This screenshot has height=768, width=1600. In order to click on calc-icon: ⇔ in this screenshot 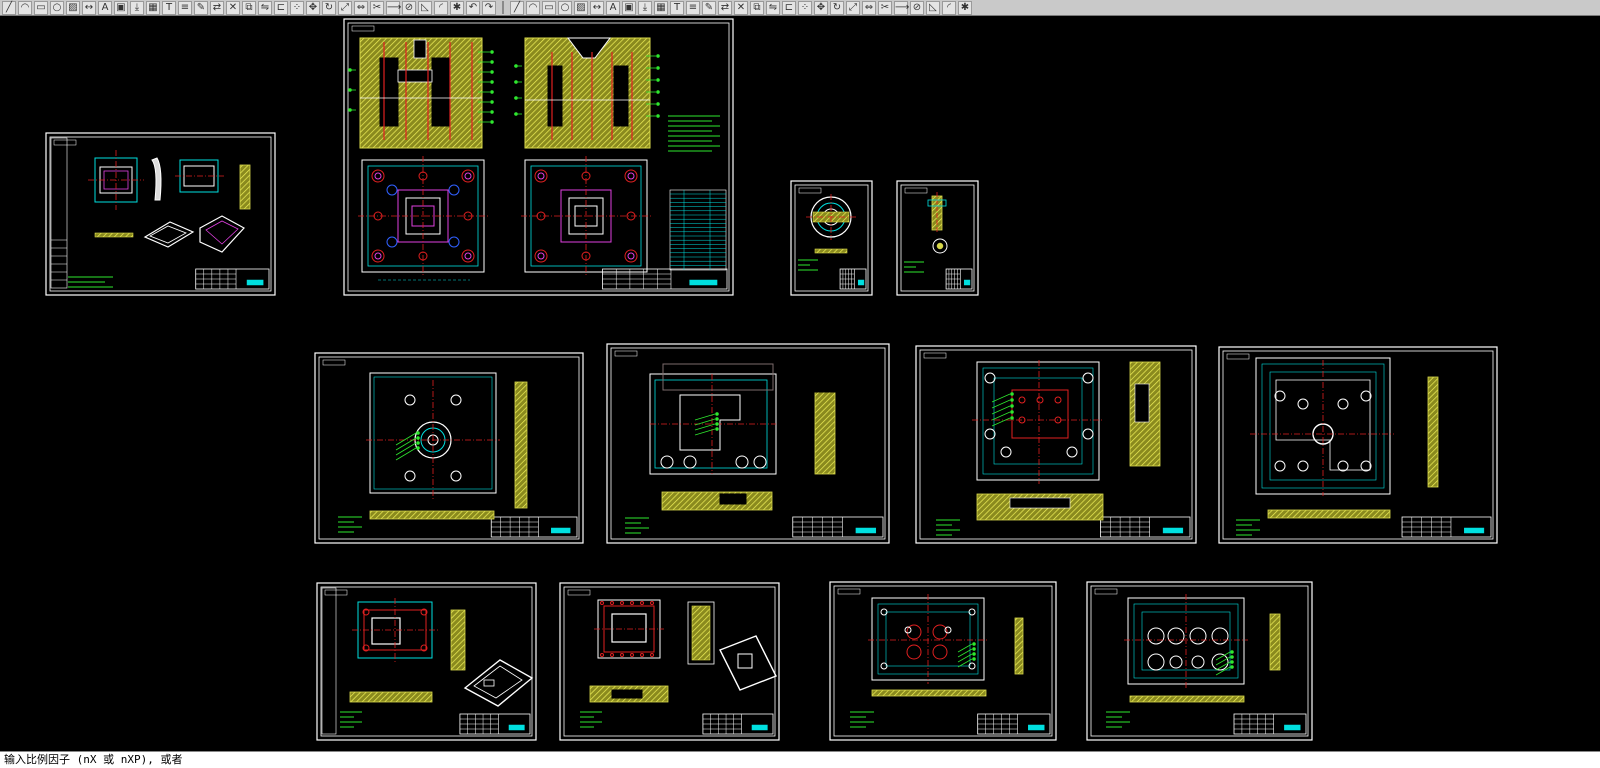, I will do `click(869, 7)`.